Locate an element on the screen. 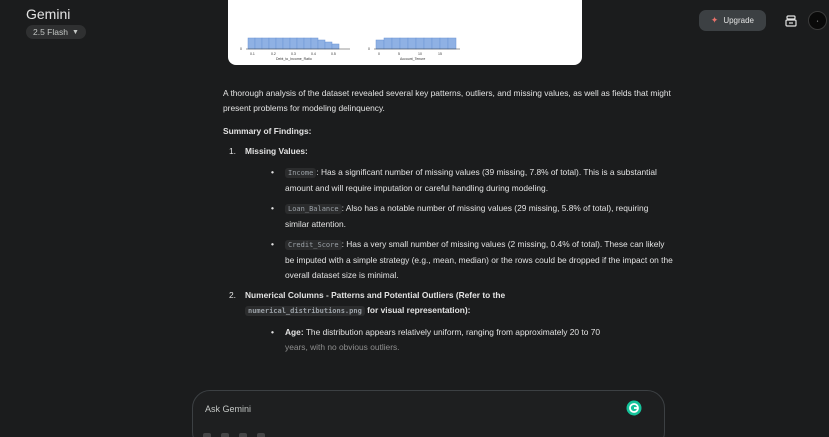 The width and height of the screenshot is (829, 437). header-actions: ✦ Upgrade ● is located at coordinates (762, 20).